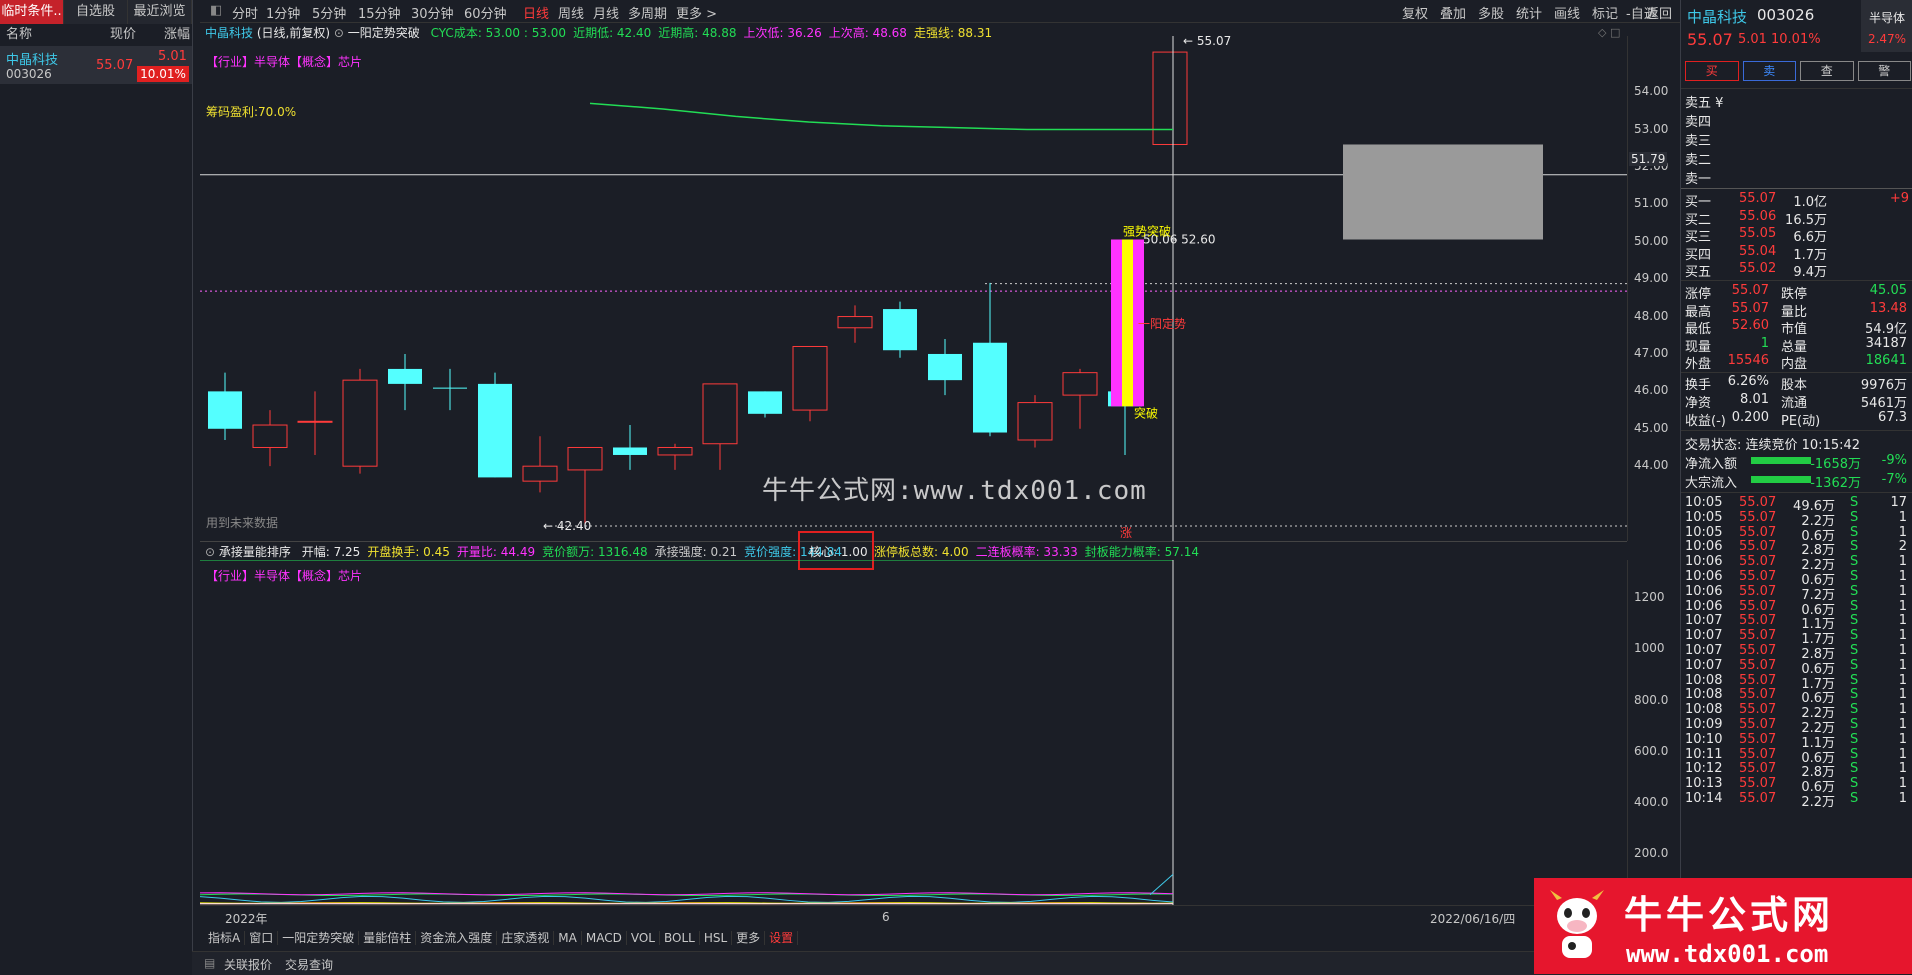 Image resolution: width=1912 pixels, height=975 pixels. What do you see at coordinates (262, 938) in the screenshot?
I see `indicator-tab: 窗口` at bounding box center [262, 938].